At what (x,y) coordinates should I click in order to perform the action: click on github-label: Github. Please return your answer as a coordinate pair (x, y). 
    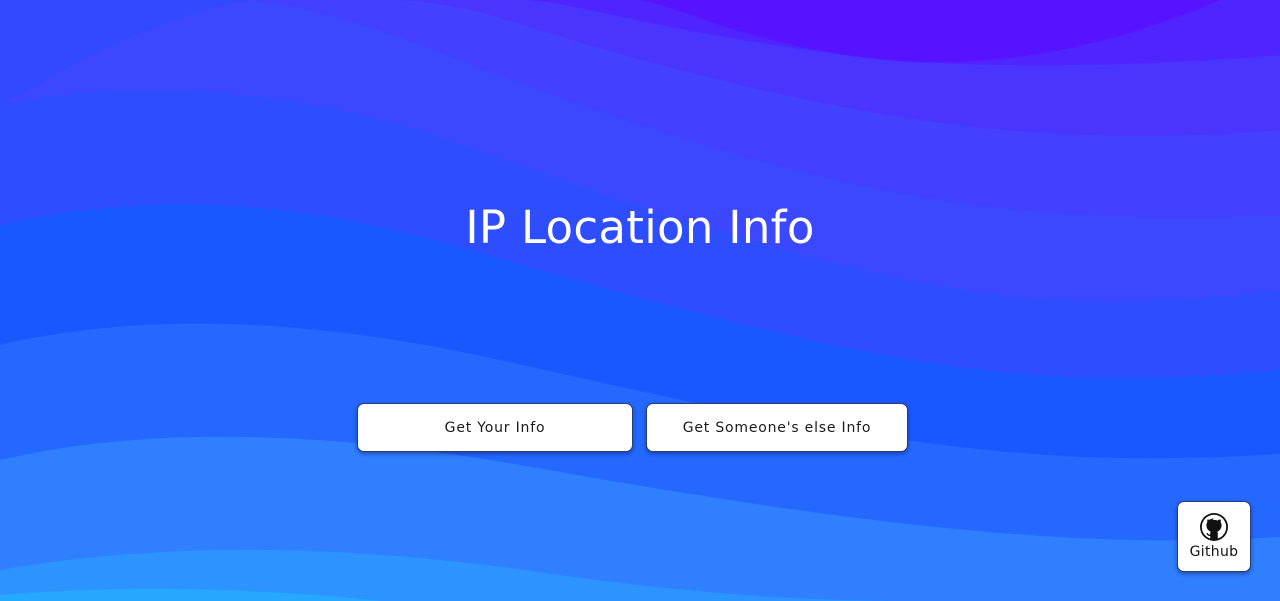
    Looking at the image, I should click on (1214, 552).